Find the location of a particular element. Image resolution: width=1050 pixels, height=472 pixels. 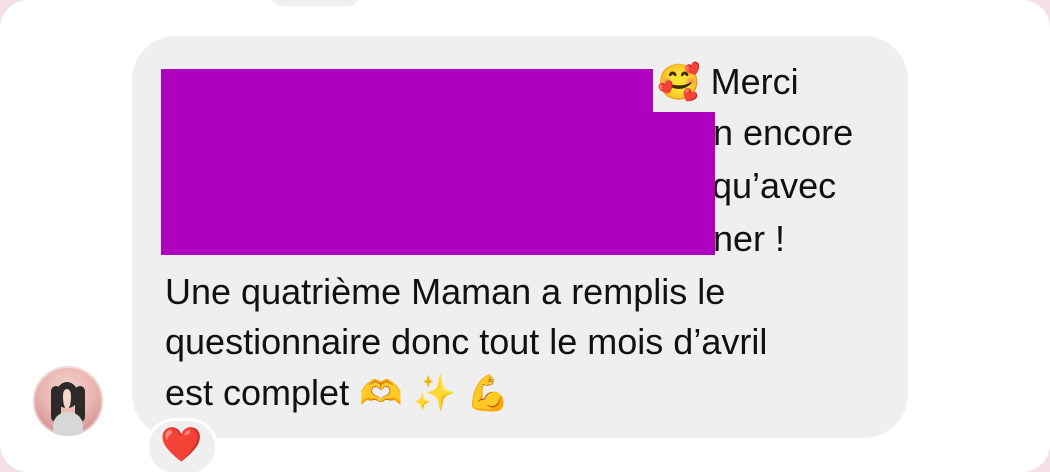

message-line-1: 🥰 Merci is located at coordinates (728, 82).